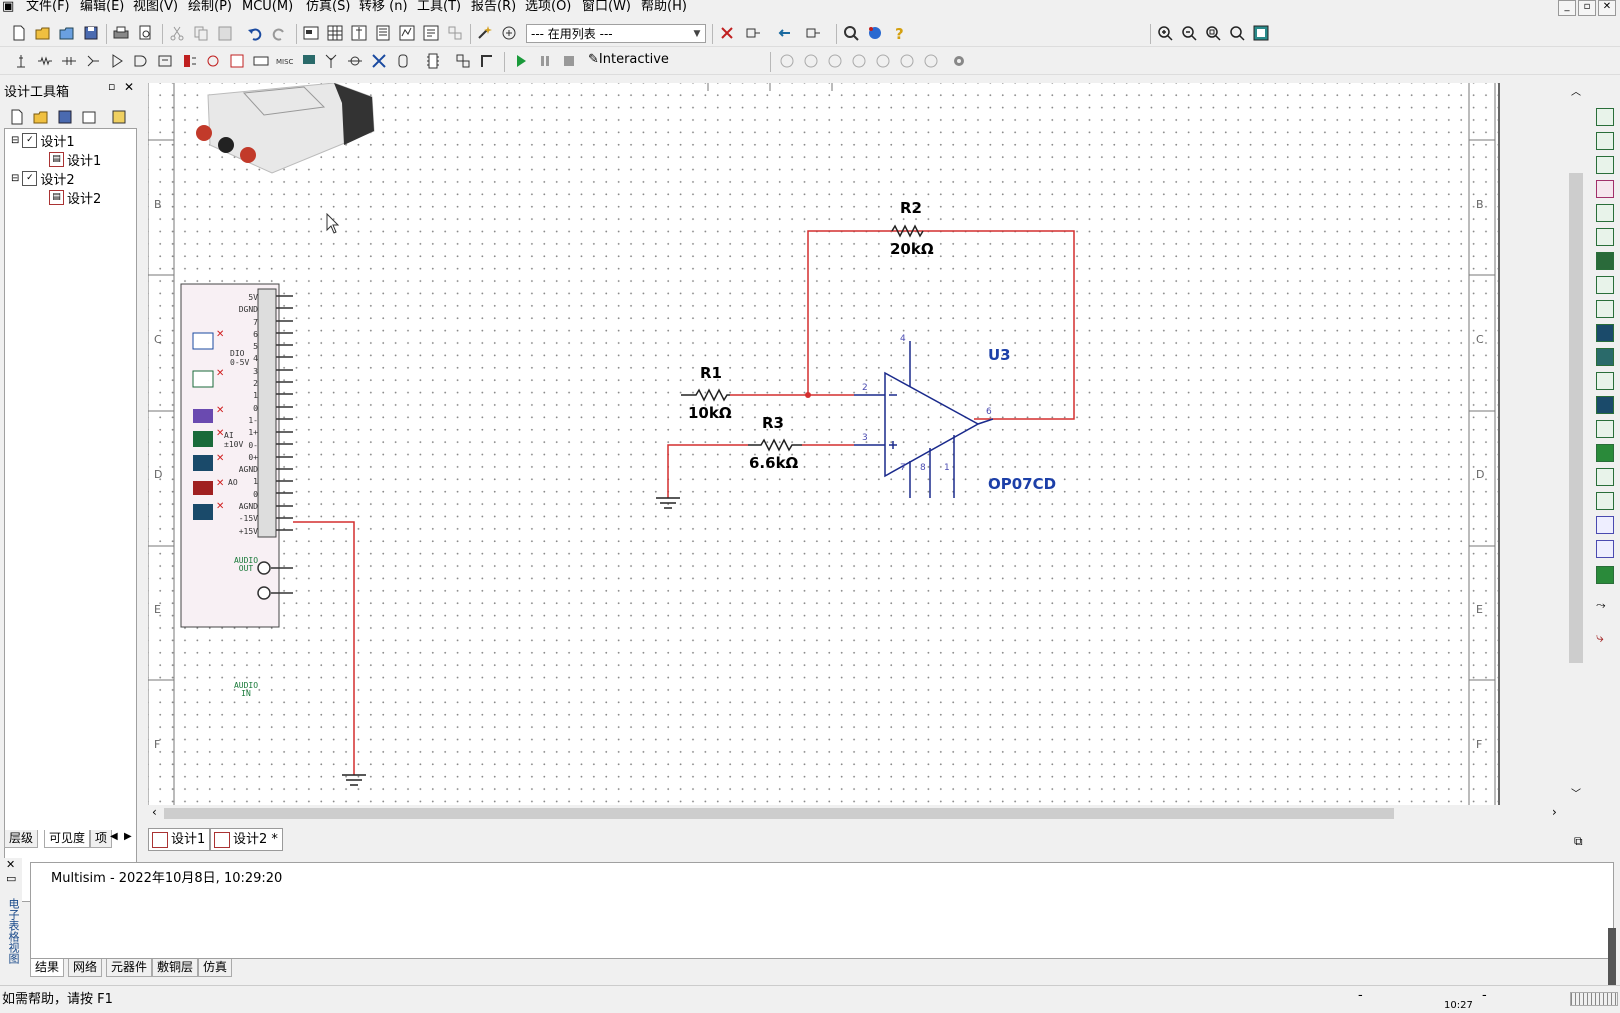 This screenshot has width=1620, height=1013. I want to click on place-mcu-icon, so click(433, 61).